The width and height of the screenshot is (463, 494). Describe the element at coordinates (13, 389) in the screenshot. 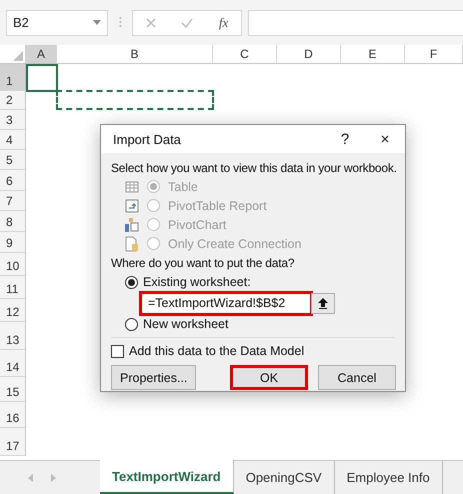

I see `row-header: 15` at that location.